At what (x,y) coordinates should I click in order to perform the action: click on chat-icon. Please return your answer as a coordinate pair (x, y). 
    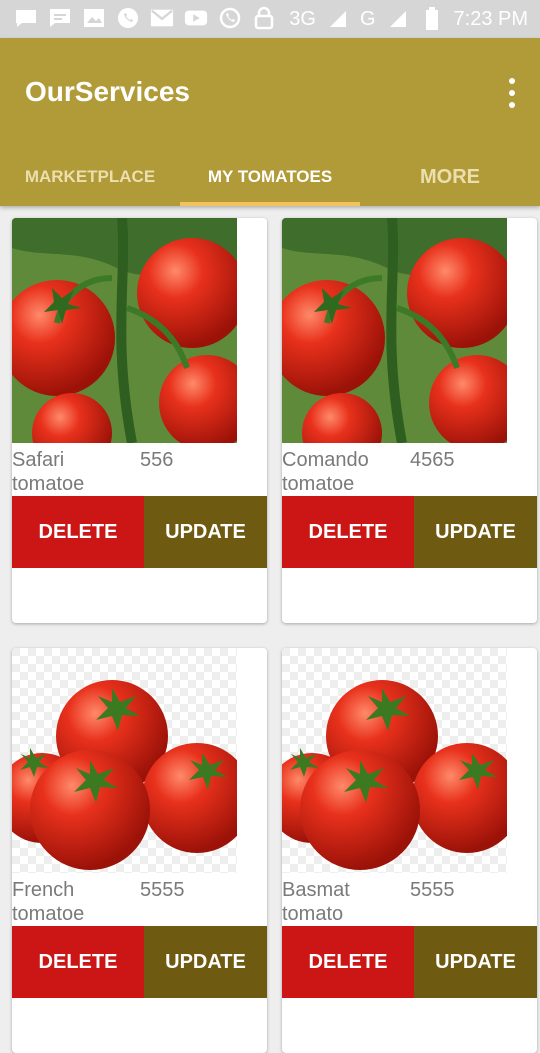
    Looking at the image, I should click on (60, 18).